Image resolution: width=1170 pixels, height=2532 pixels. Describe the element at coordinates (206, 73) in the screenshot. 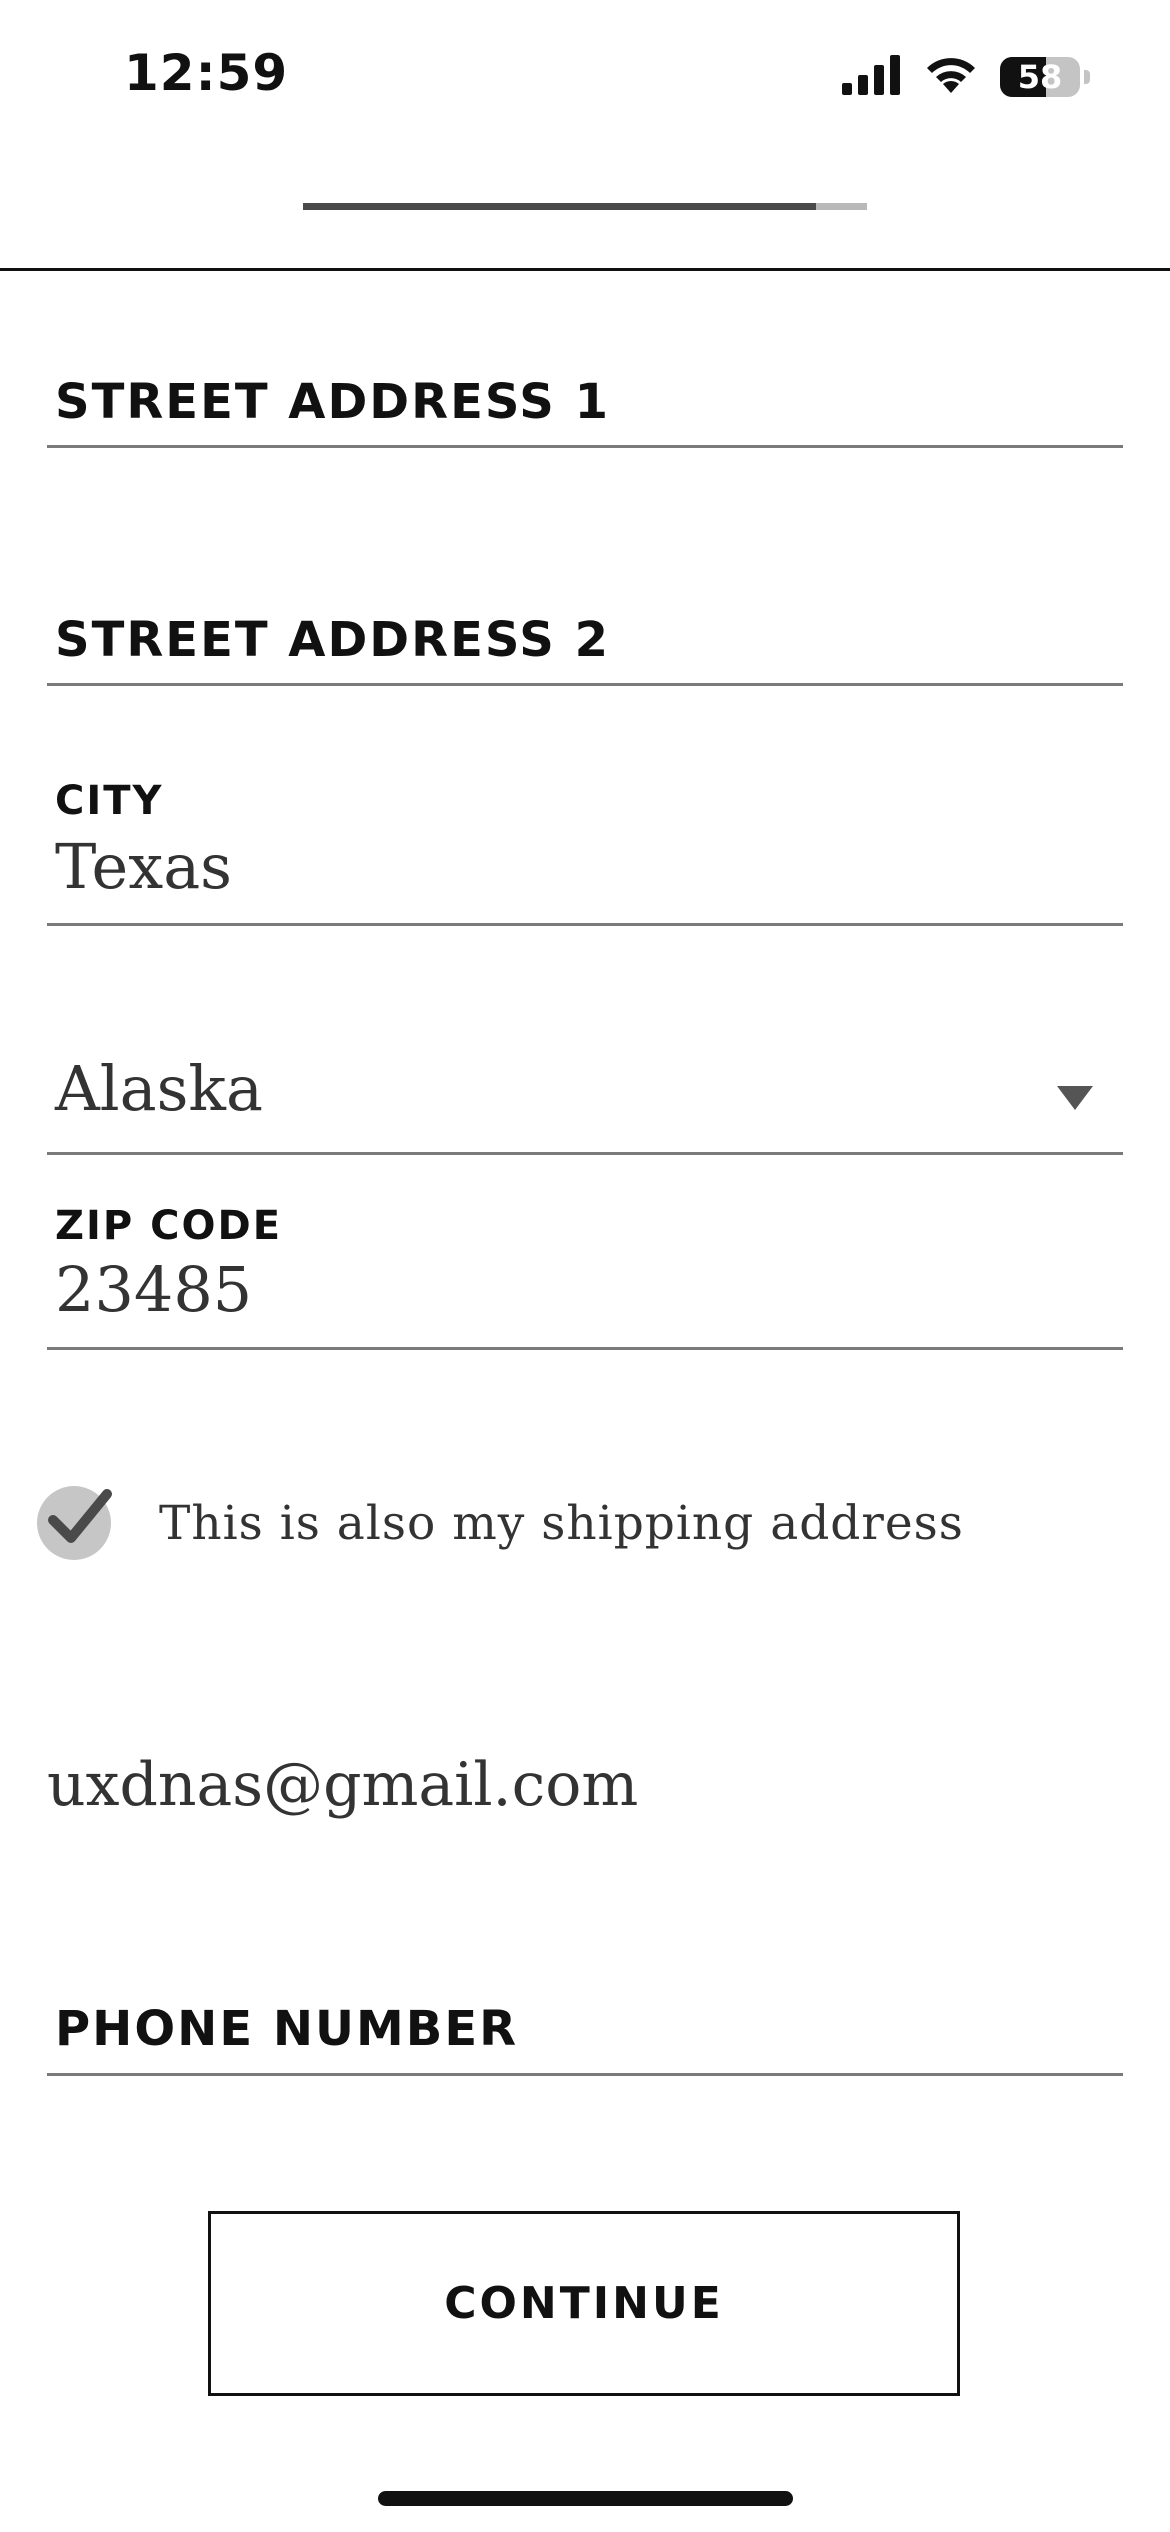

I see `status-time: 12:59` at that location.